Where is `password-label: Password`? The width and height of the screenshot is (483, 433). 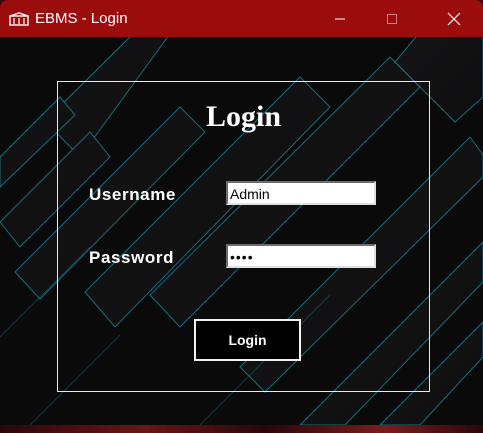 password-label: Password is located at coordinates (132, 257).